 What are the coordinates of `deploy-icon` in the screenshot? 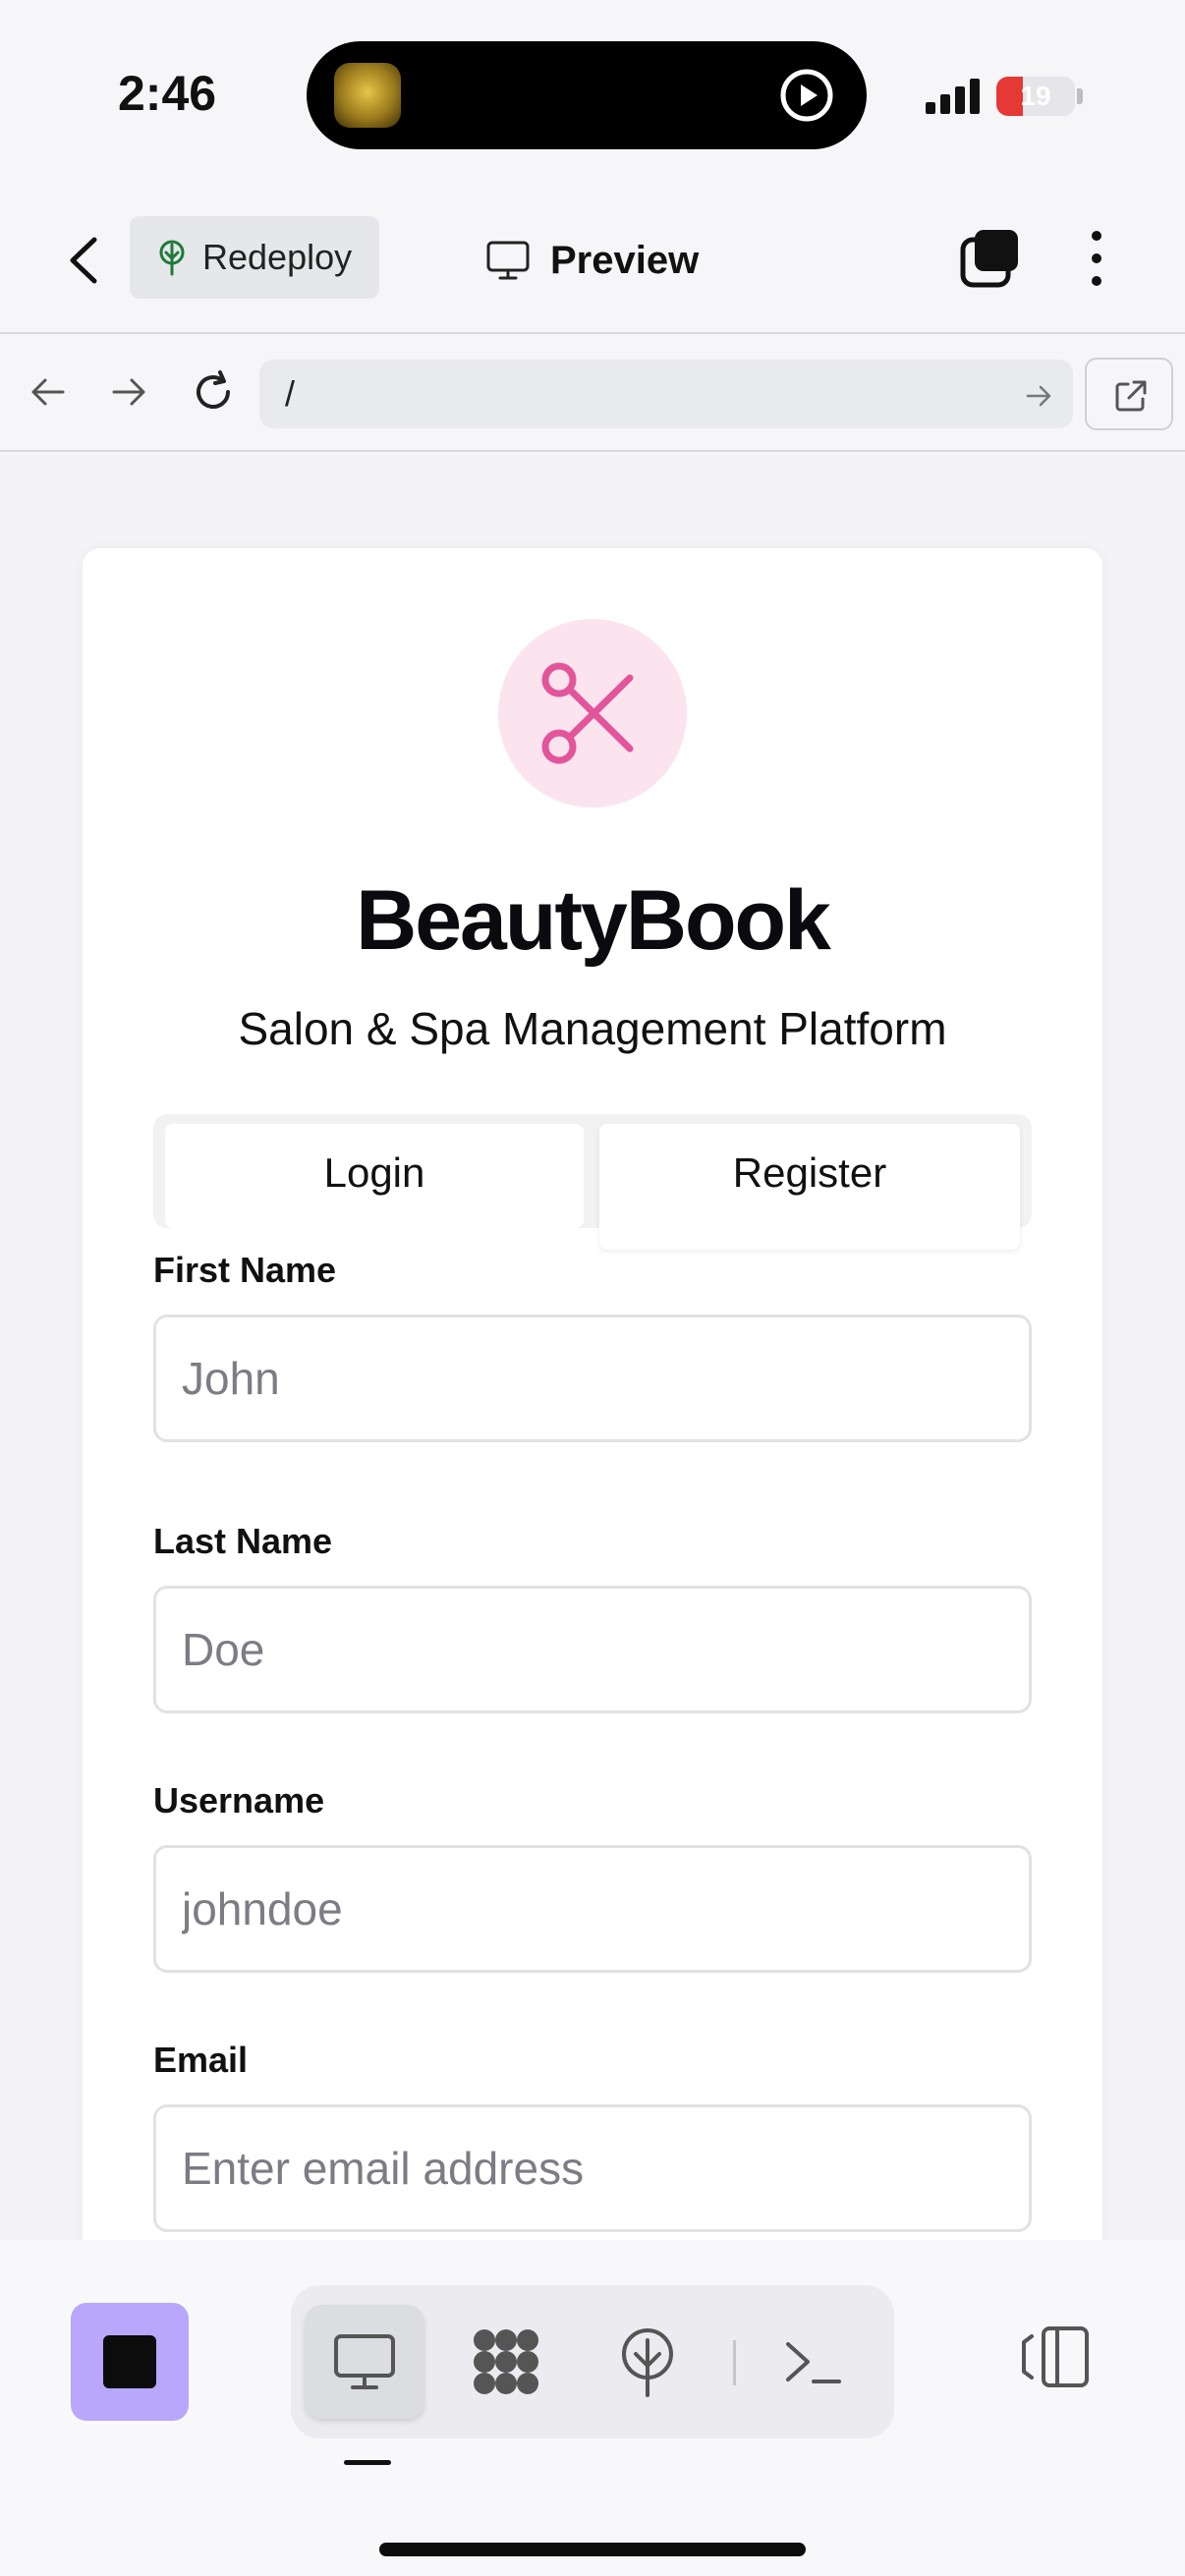 It's located at (648, 2362).